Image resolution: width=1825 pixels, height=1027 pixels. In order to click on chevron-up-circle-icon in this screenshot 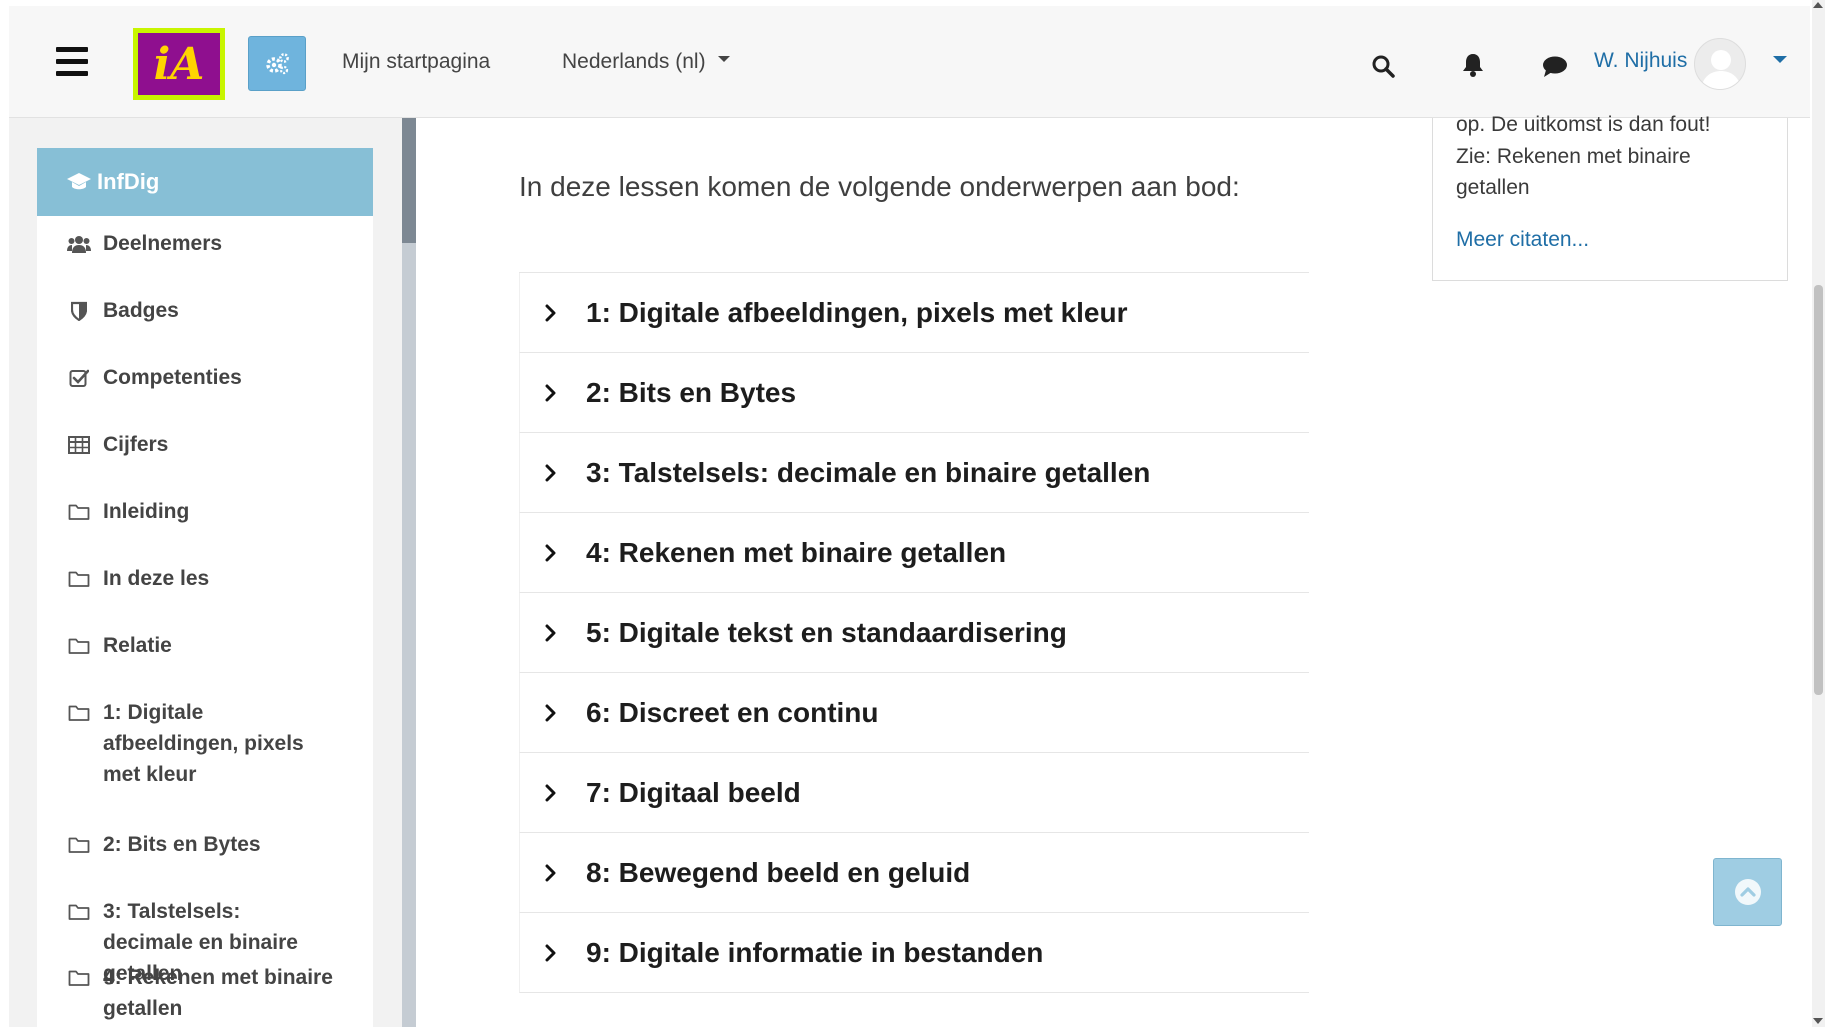, I will do `click(1747, 892)`.